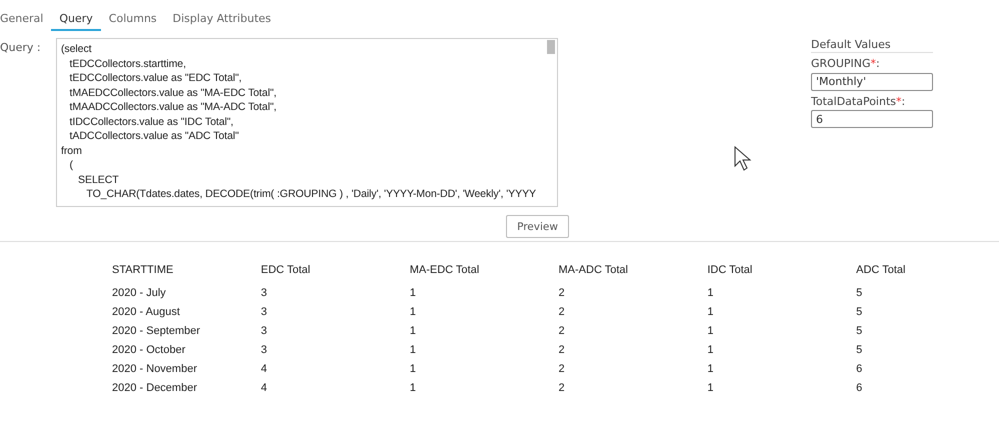 The height and width of the screenshot is (438, 999). I want to click on column-header: IDC Total, so click(730, 271).